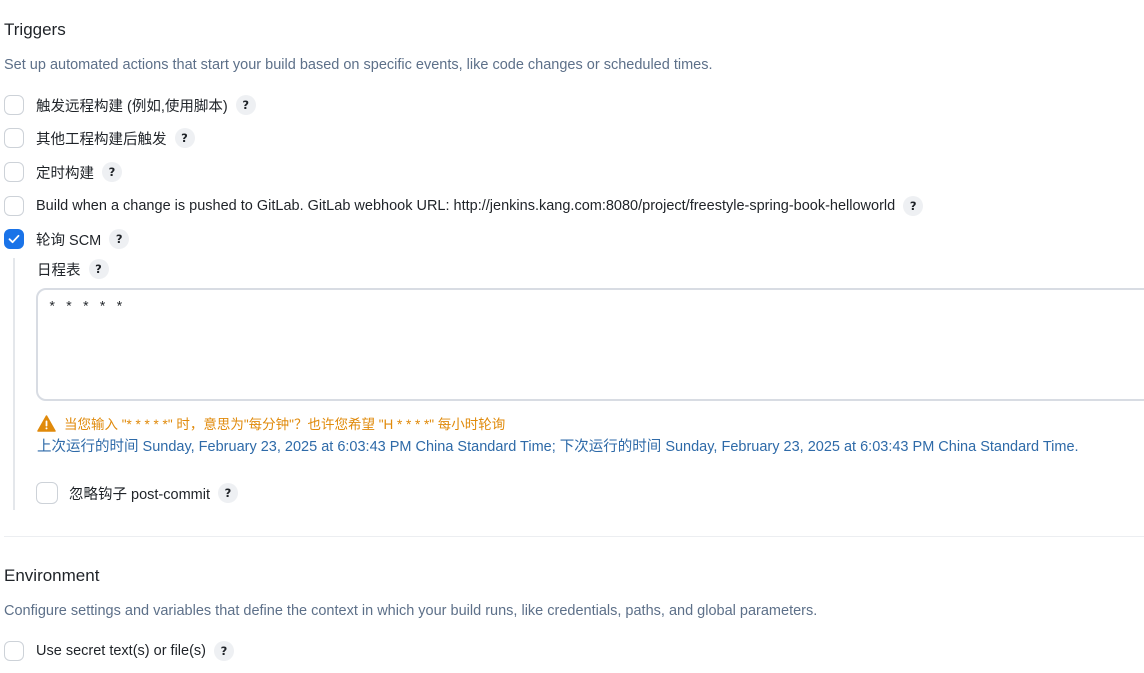 The width and height of the screenshot is (1144, 673). I want to click on gitlab-push-checkbox, so click(14, 206).